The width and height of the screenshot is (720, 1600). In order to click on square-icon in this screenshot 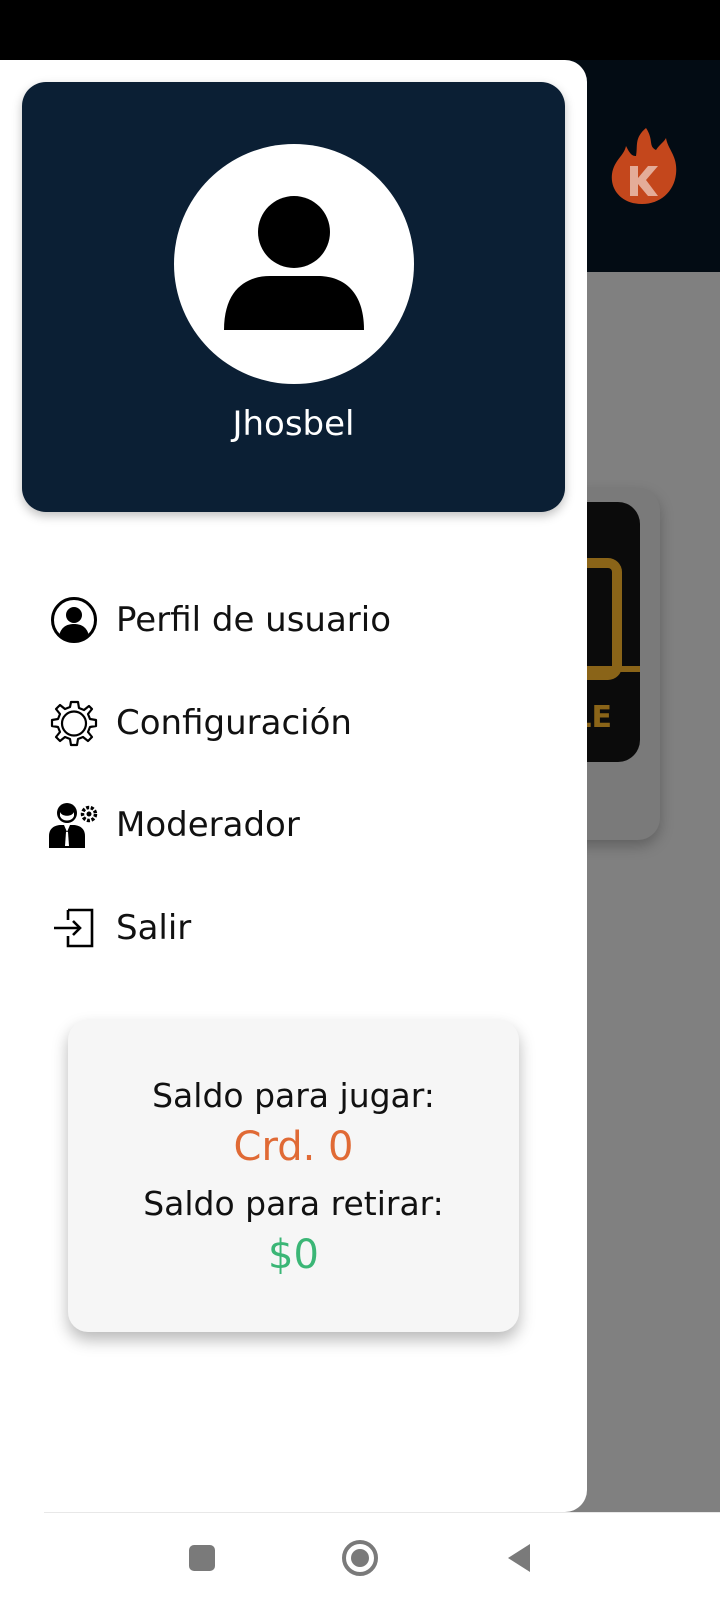, I will do `click(202, 1558)`.